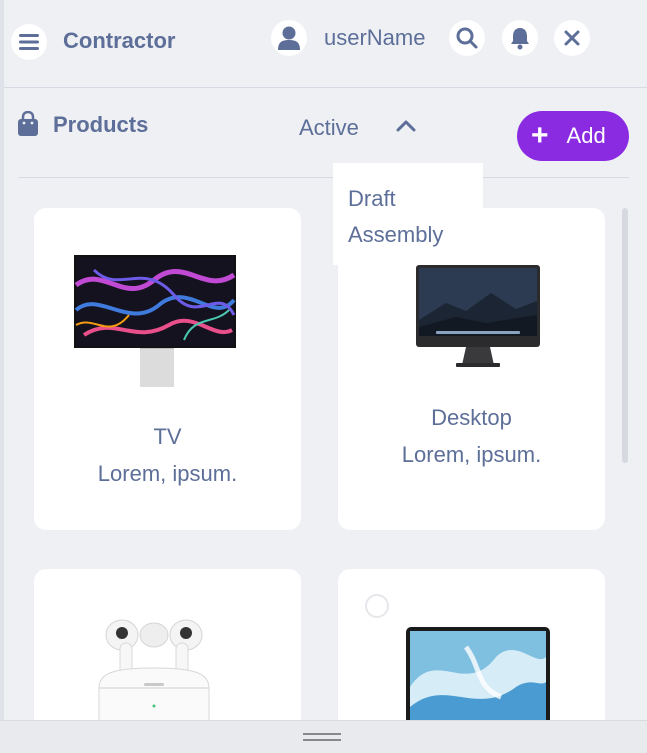 The height and width of the screenshot is (753, 647). Describe the element at coordinates (478, 316) in the screenshot. I see `desktop-product-image` at that location.